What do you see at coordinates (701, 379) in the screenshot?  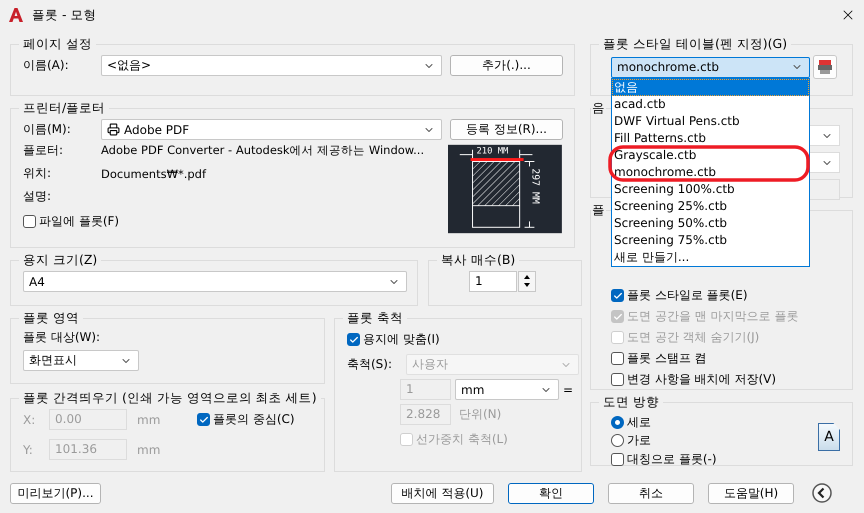 I see `checkbox-label: 변경 사항을 배치에 저장(V)` at bounding box center [701, 379].